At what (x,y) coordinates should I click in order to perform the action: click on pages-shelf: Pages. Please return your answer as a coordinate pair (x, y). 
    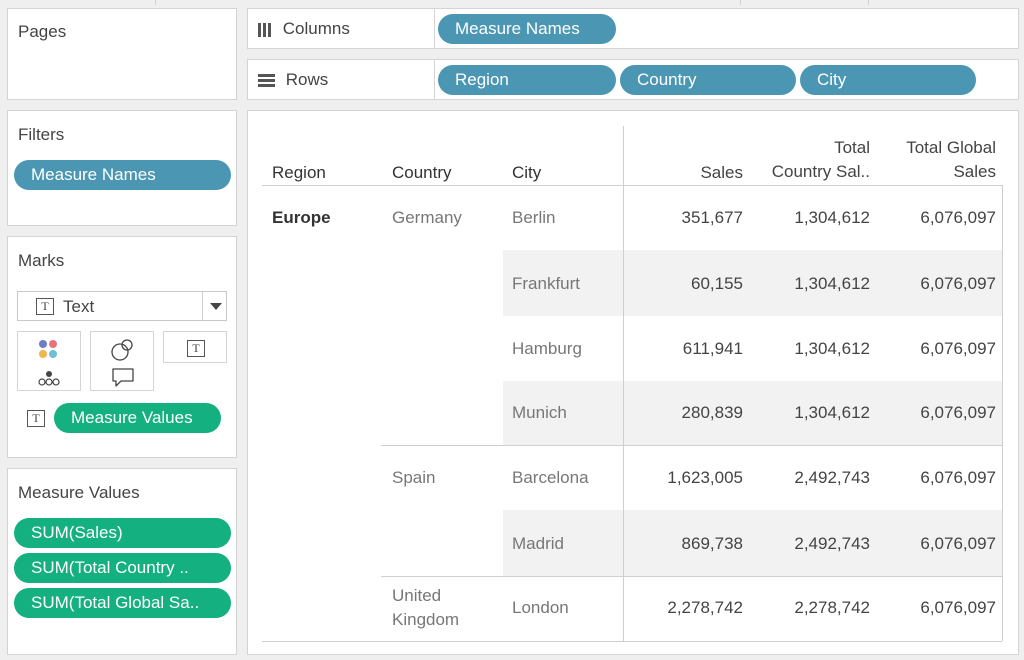
    Looking at the image, I should click on (122, 54).